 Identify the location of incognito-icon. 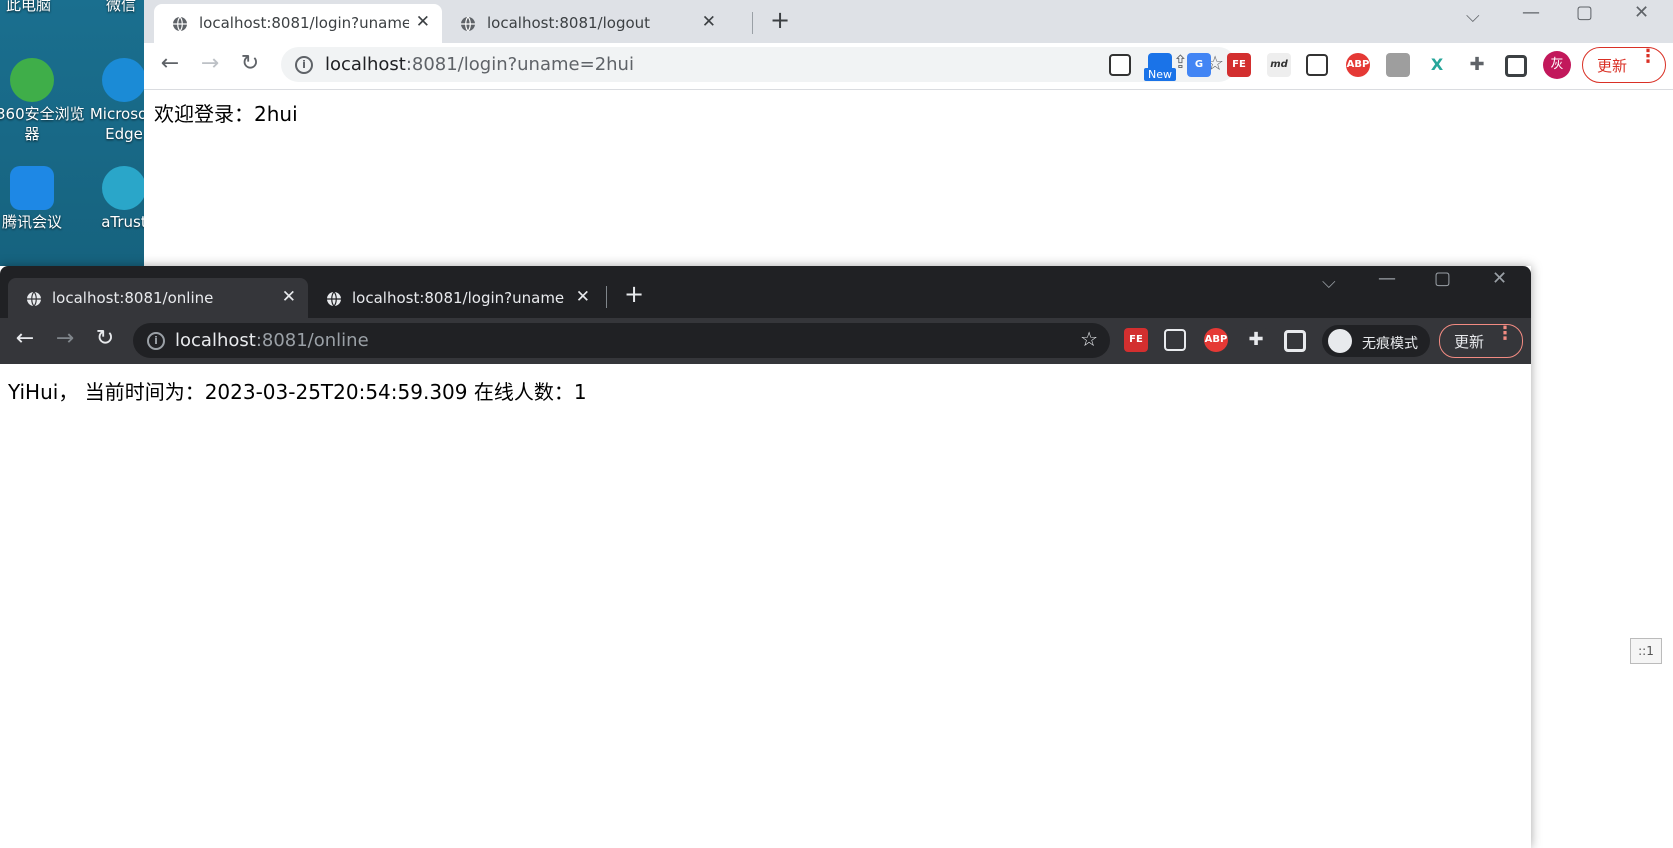
(1340, 341).